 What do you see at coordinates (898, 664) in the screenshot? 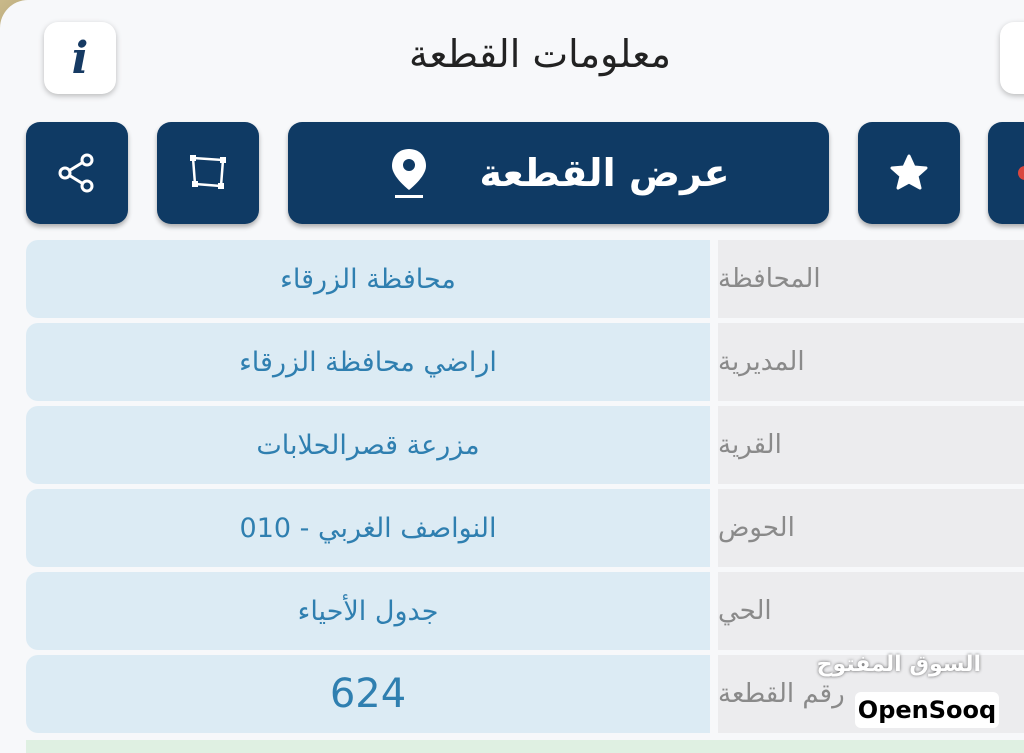
I see `watermark-arabic: السوق المفتوح` at bounding box center [898, 664].